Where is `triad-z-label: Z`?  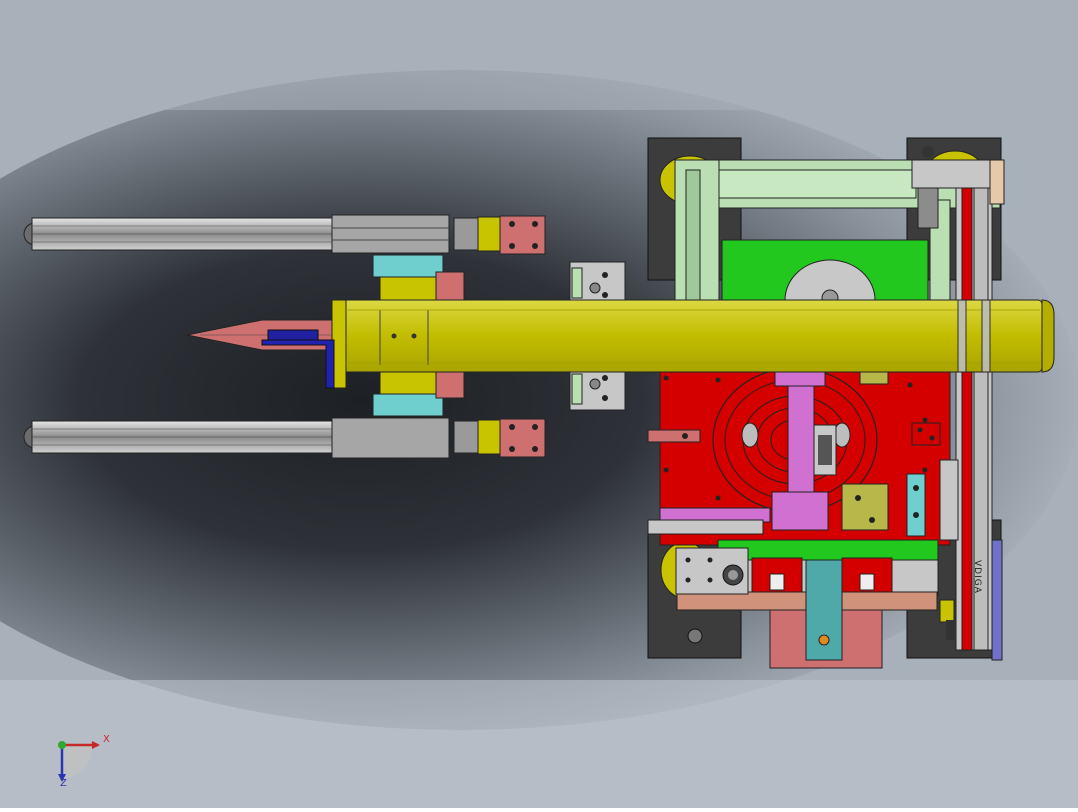 triad-z-label: Z is located at coordinates (63, 783).